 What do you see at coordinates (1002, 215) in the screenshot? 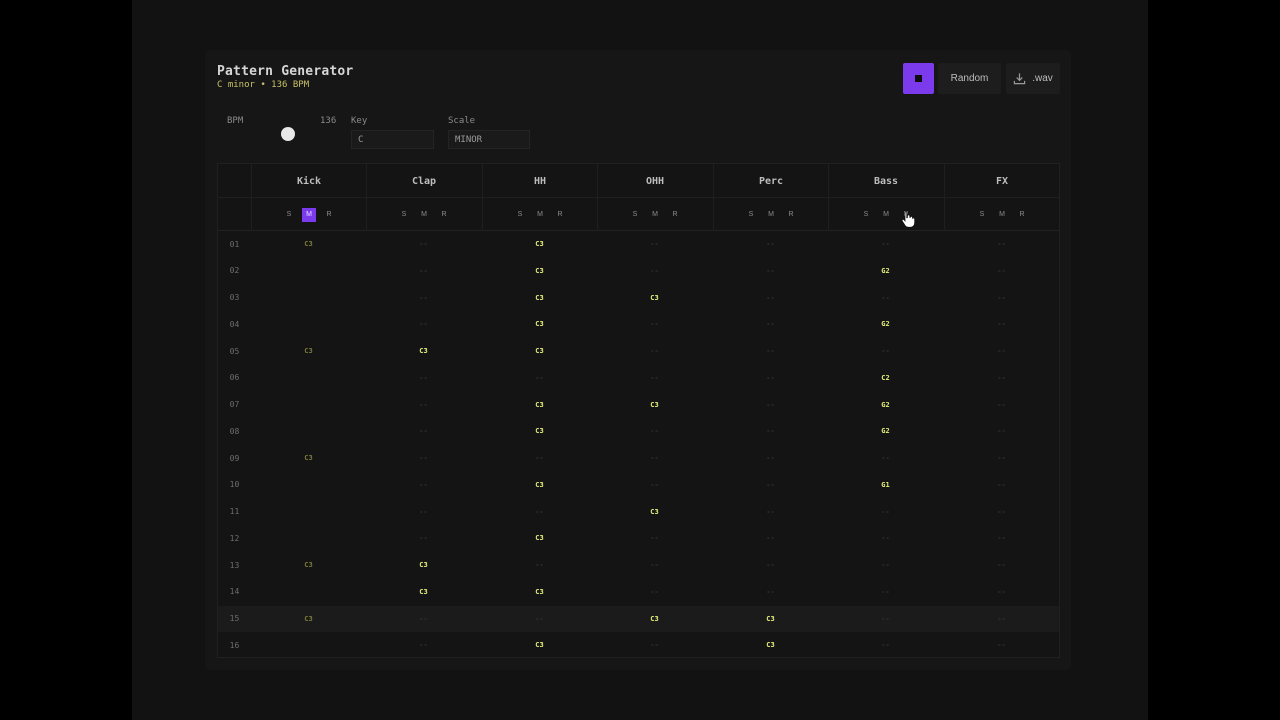
I see `mute-button-fx: M` at bounding box center [1002, 215].